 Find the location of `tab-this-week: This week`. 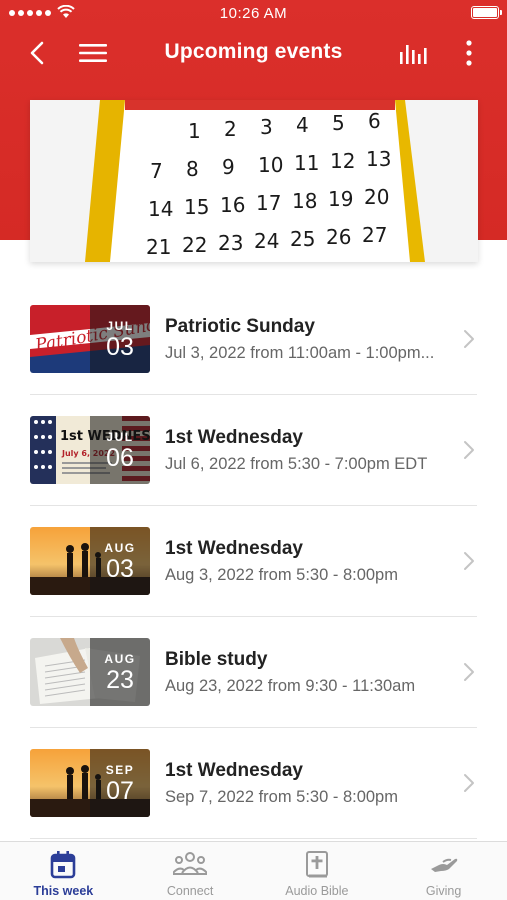

tab-this-week: This week is located at coordinates (63, 871).